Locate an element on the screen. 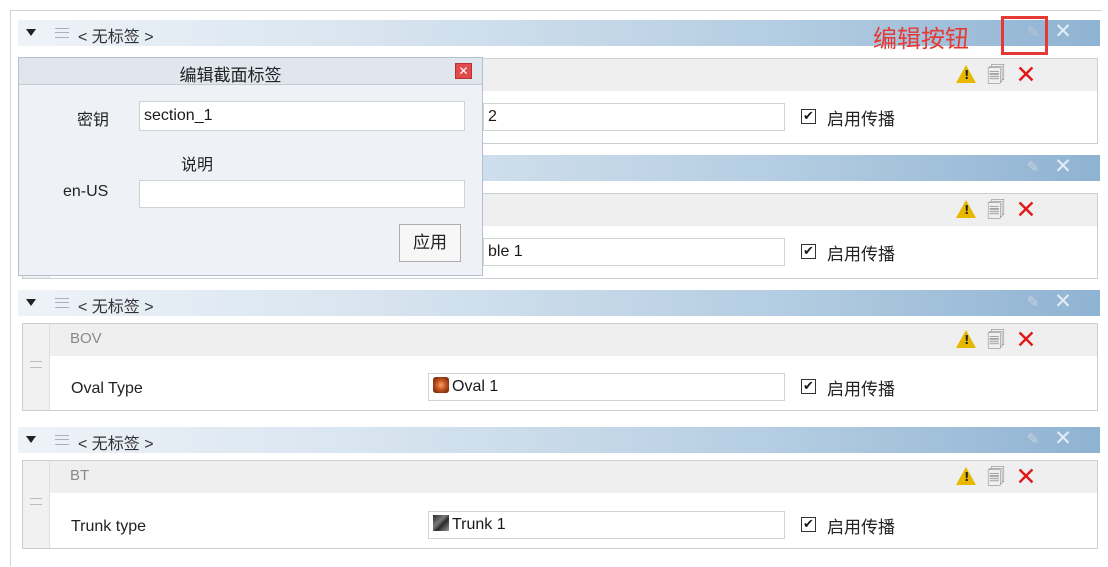 The width and height of the screenshot is (1108, 567). property-value-field: Oval 1 is located at coordinates (606, 387).